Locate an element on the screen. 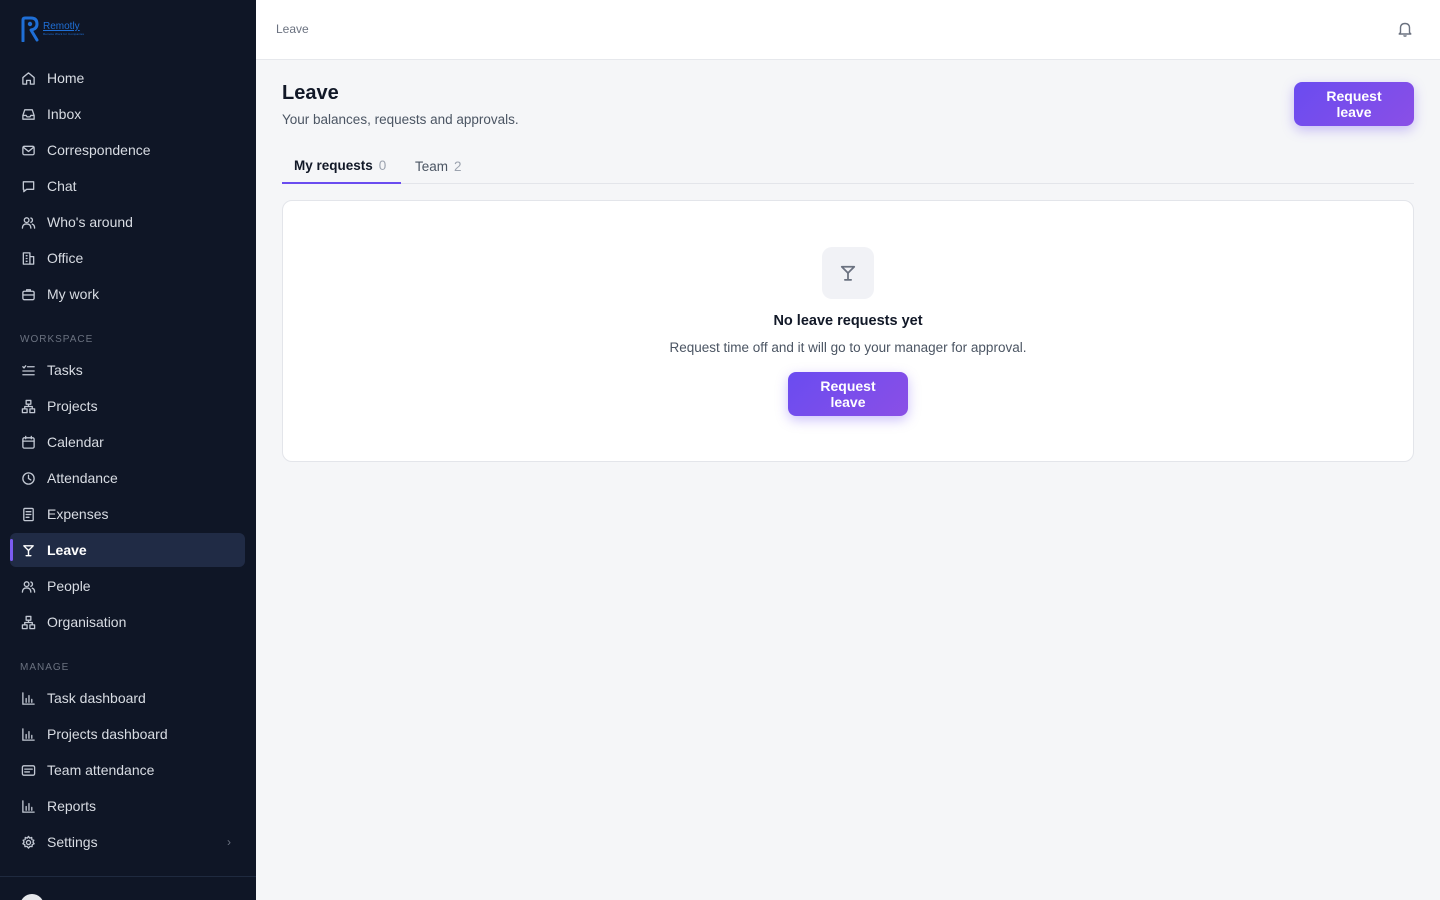 The height and width of the screenshot is (900, 1440). calendar-icon is located at coordinates (28, 442).